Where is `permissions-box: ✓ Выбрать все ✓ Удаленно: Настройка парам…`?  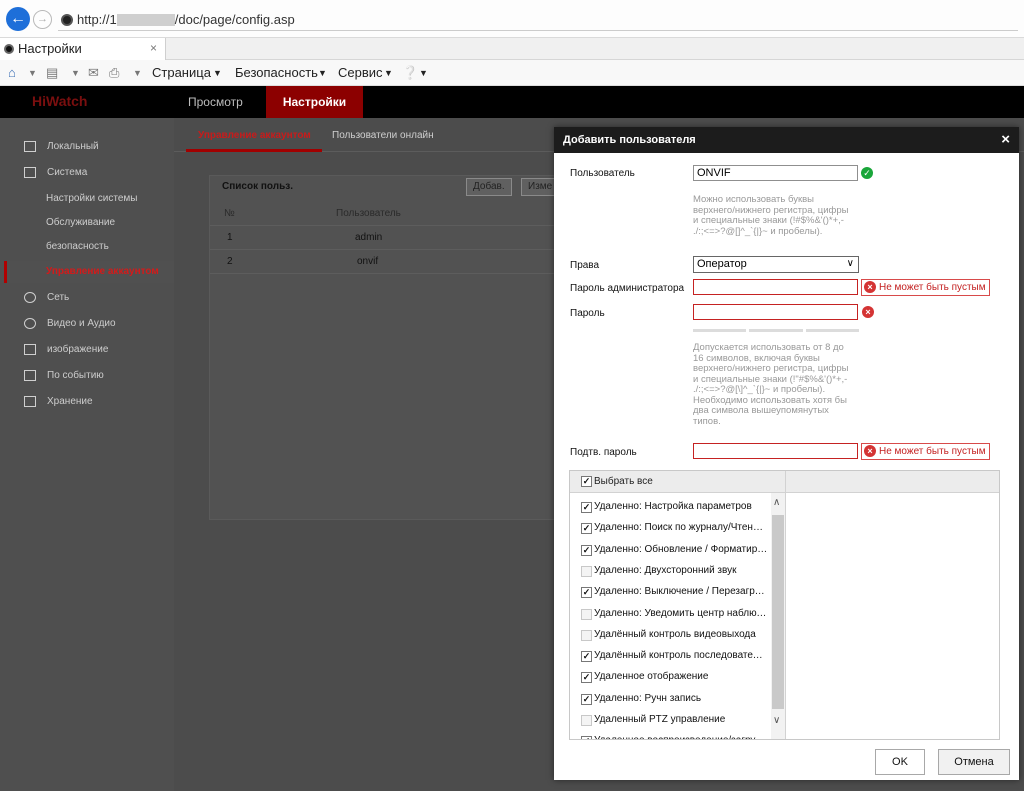 permissions-box: ✓ Выбрать все ✓ Удаленно: Настройка парам… is located at coordinates (784, 605).